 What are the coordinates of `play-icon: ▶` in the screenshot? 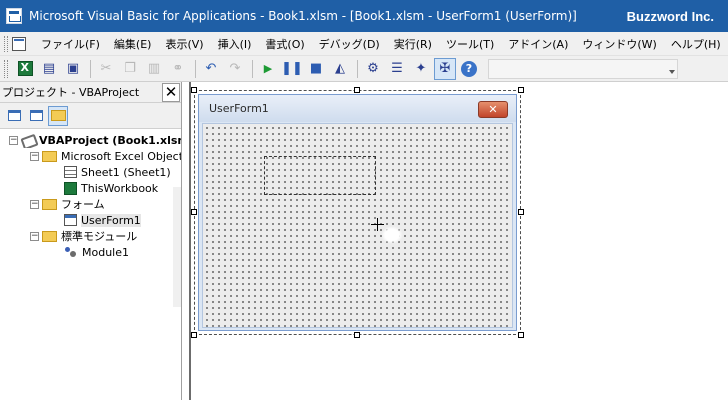 It's located at (268, 68).